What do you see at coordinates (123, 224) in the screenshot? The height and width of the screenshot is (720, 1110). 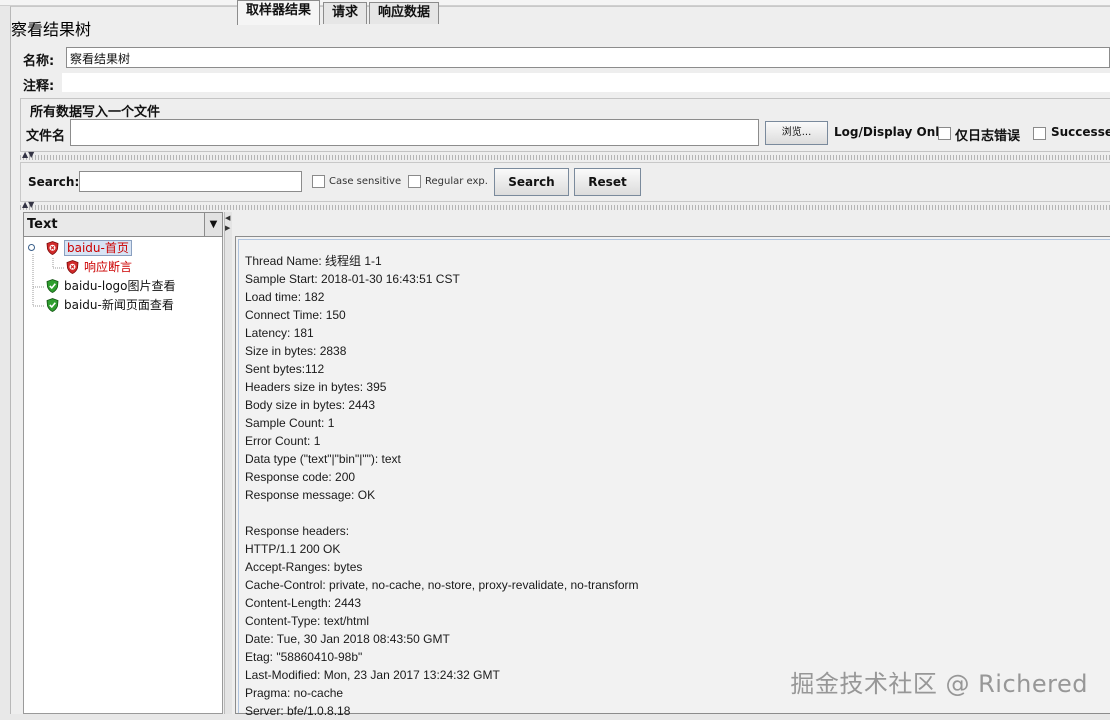 I see `renderer-select: Text ▼` at bounding box center [123, 224].